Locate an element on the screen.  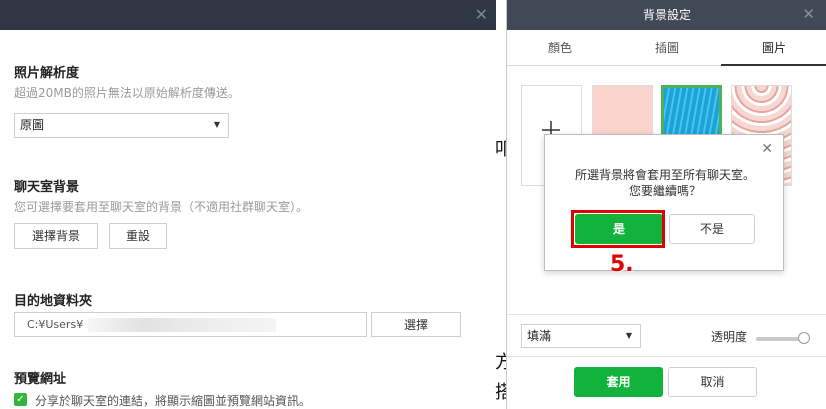
folder-path-field: C:¥Users¥ is located at coordinates (190, 324).